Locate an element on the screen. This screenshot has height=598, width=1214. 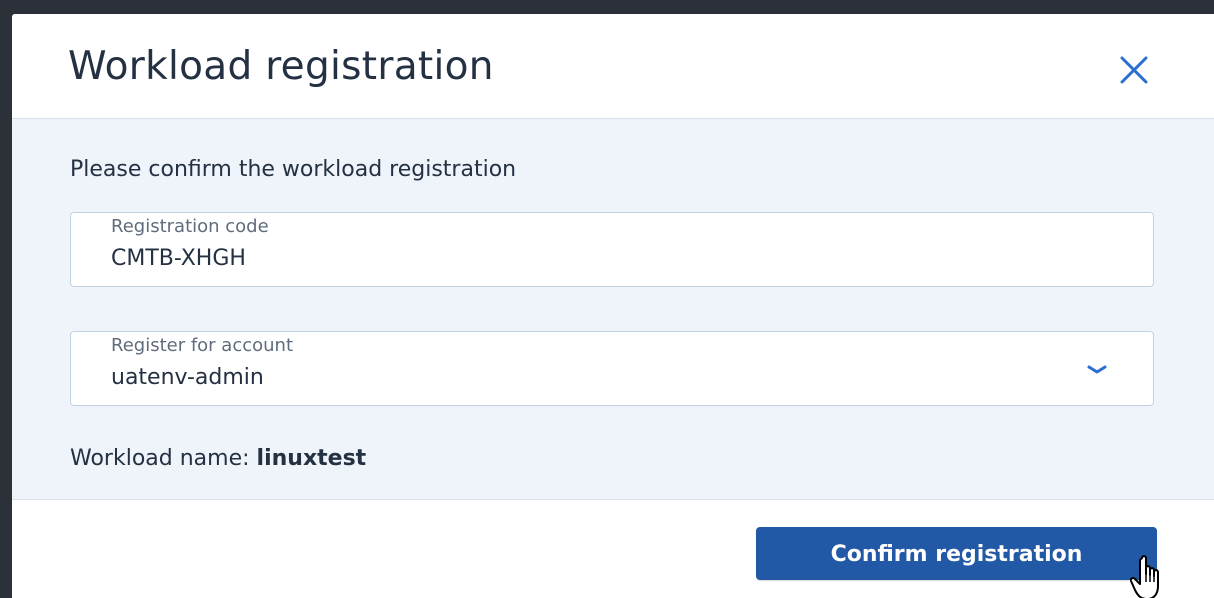
dialog-title: Workload registration is located at coordinates (281, 66).